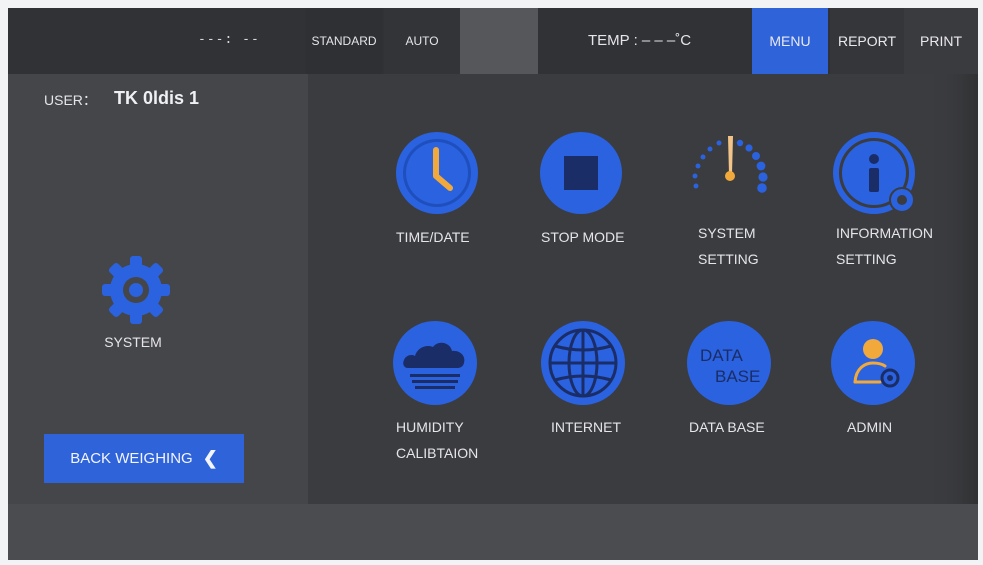 Image resolution: width=983 pixels, height=565 pixels. What do you see at coordinates (433, 237) in the screenshot?
I see `time-date-label: TIME/DATE` at bounding box center [433, 237].